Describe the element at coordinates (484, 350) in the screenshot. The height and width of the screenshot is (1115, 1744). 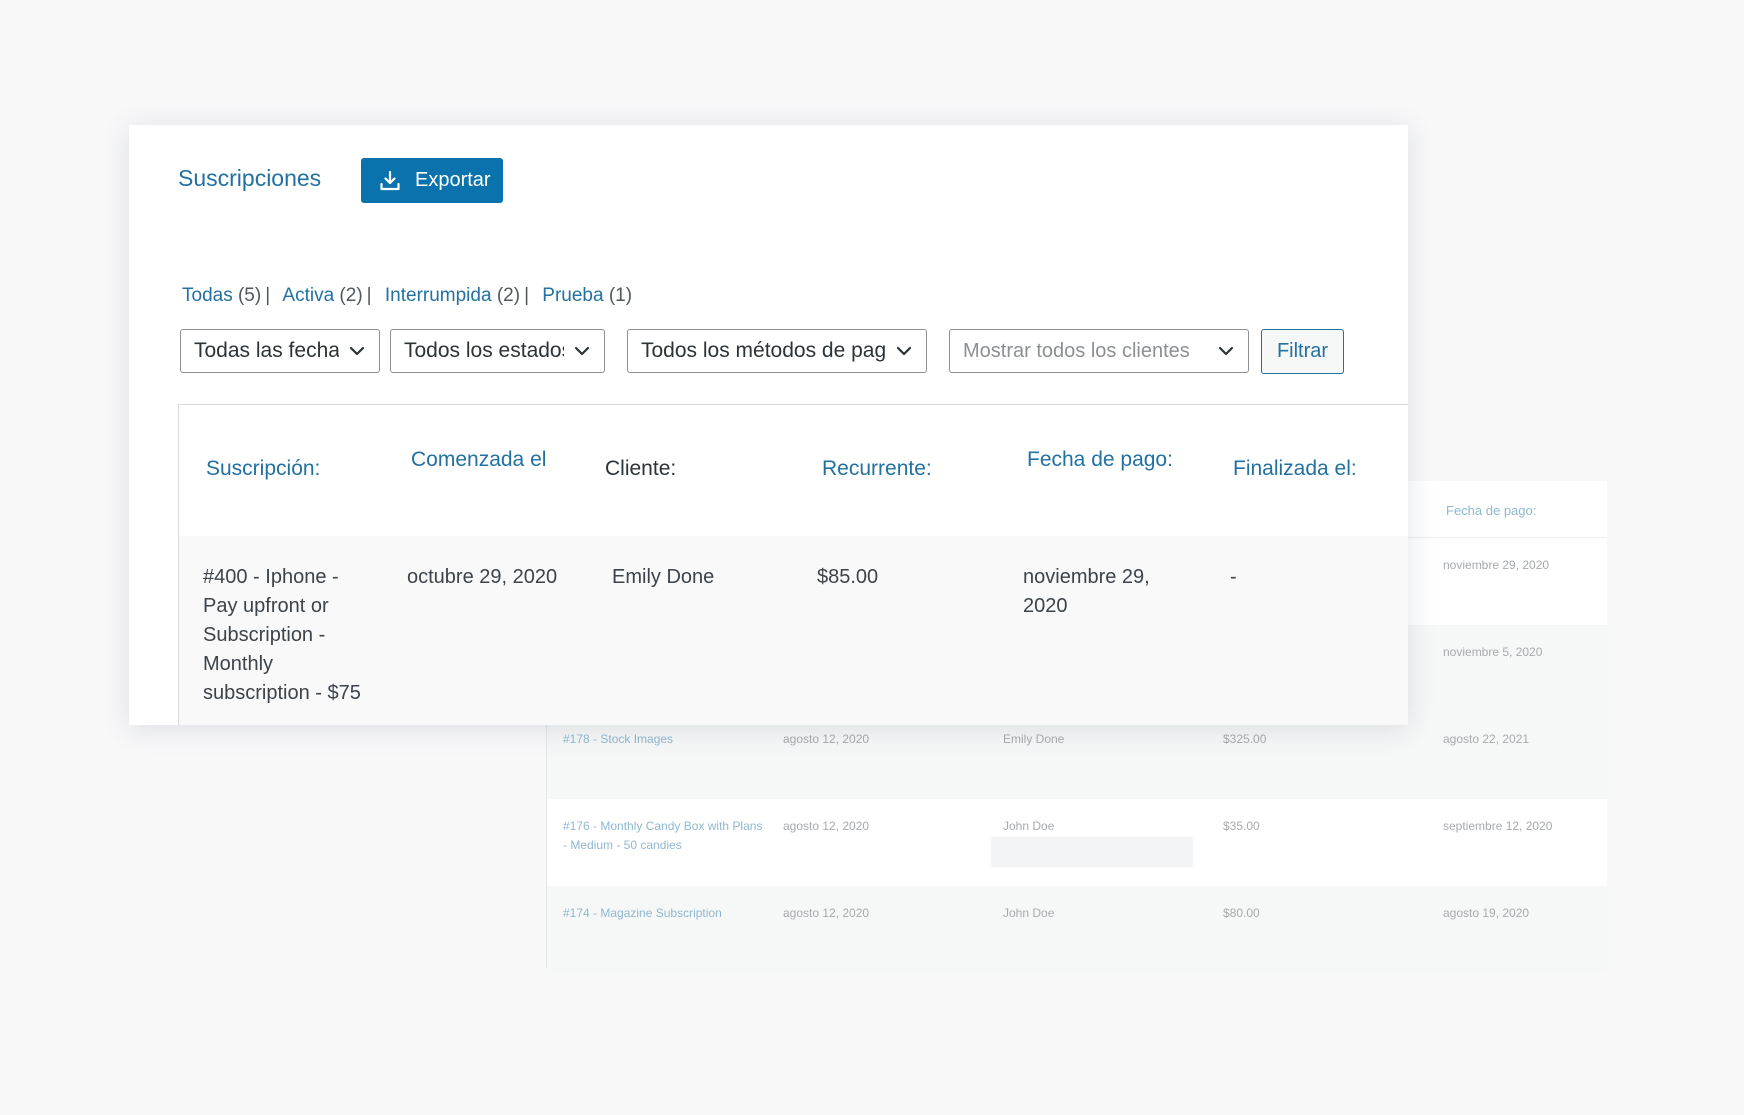
I see `status-filter-value: Todos los estados` at that location.